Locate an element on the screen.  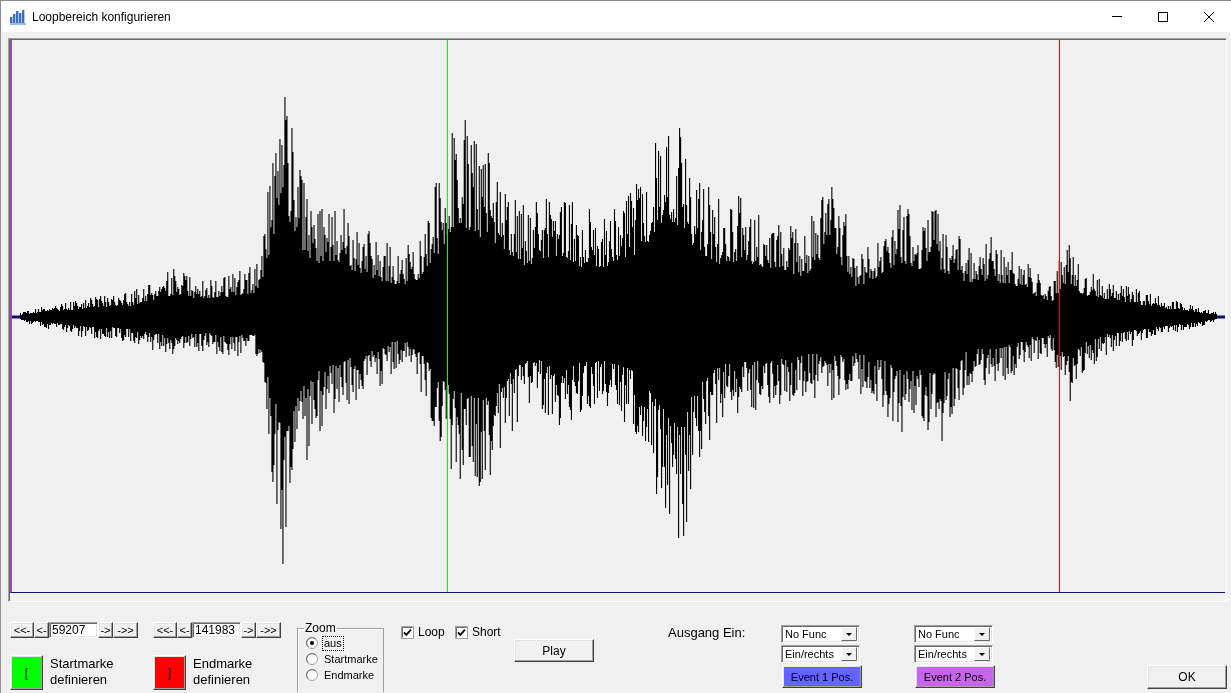
position-field: 59207 is located at coordinates (73, 630).